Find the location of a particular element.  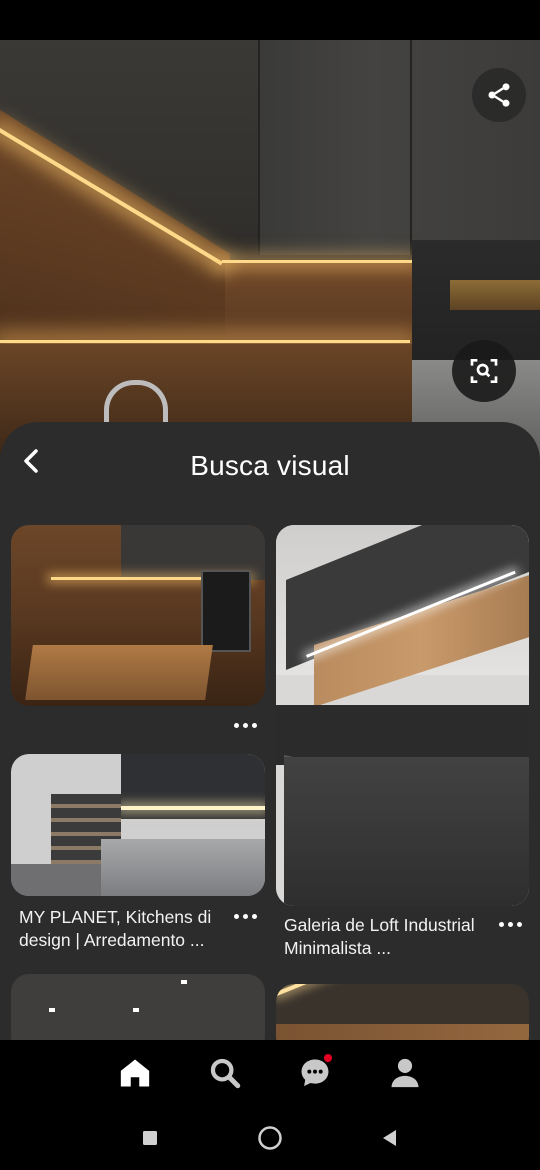

recents-button is located at coordinates (150, 1138).